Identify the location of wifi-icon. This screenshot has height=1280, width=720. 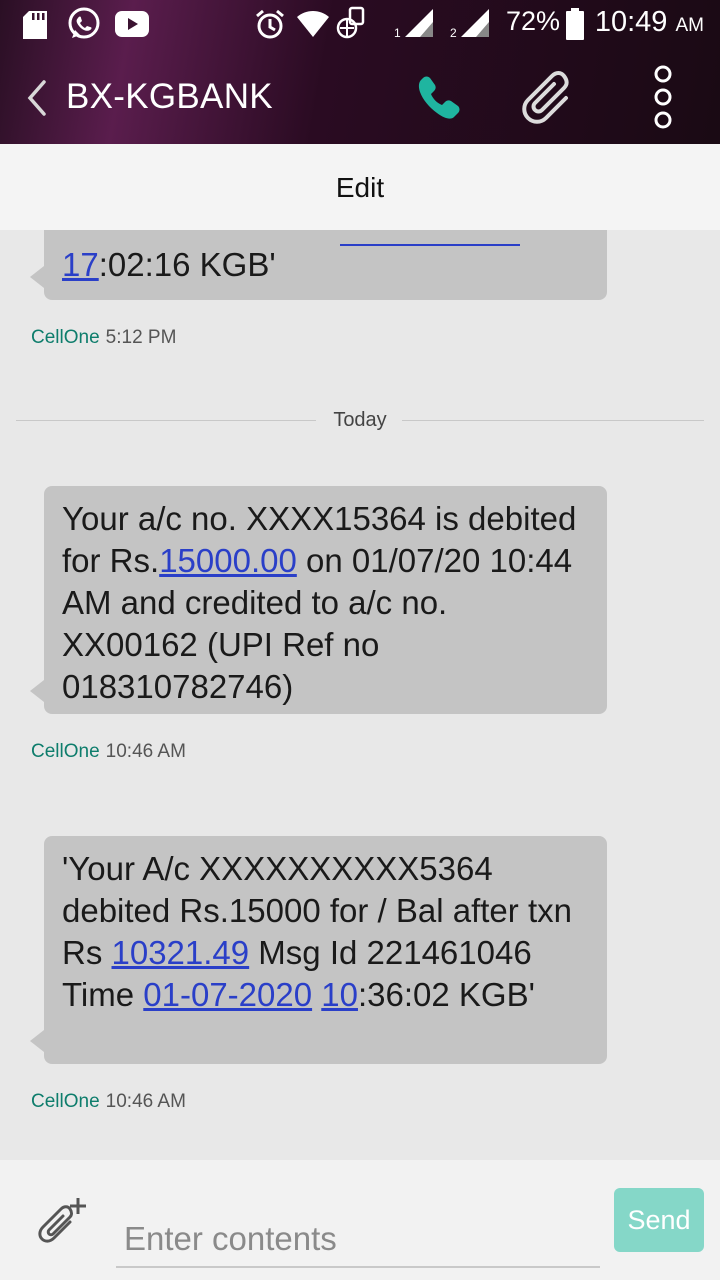
(313, 26).